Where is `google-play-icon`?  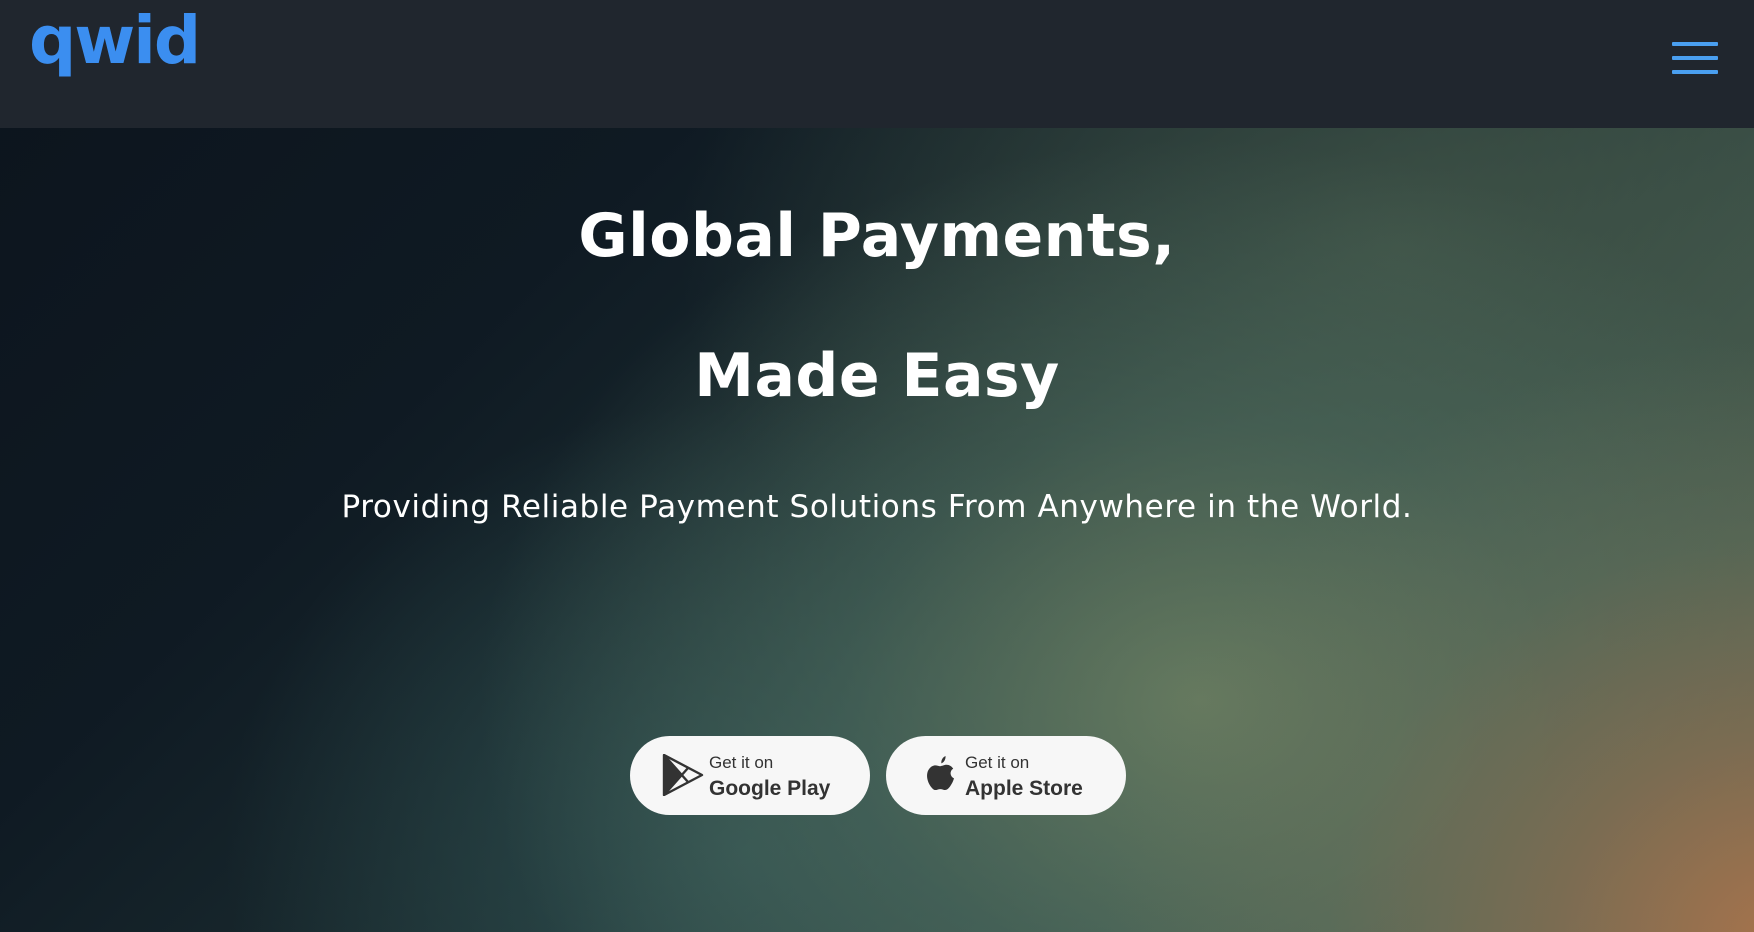
google-play-icon is located at coordinates (683, 775).